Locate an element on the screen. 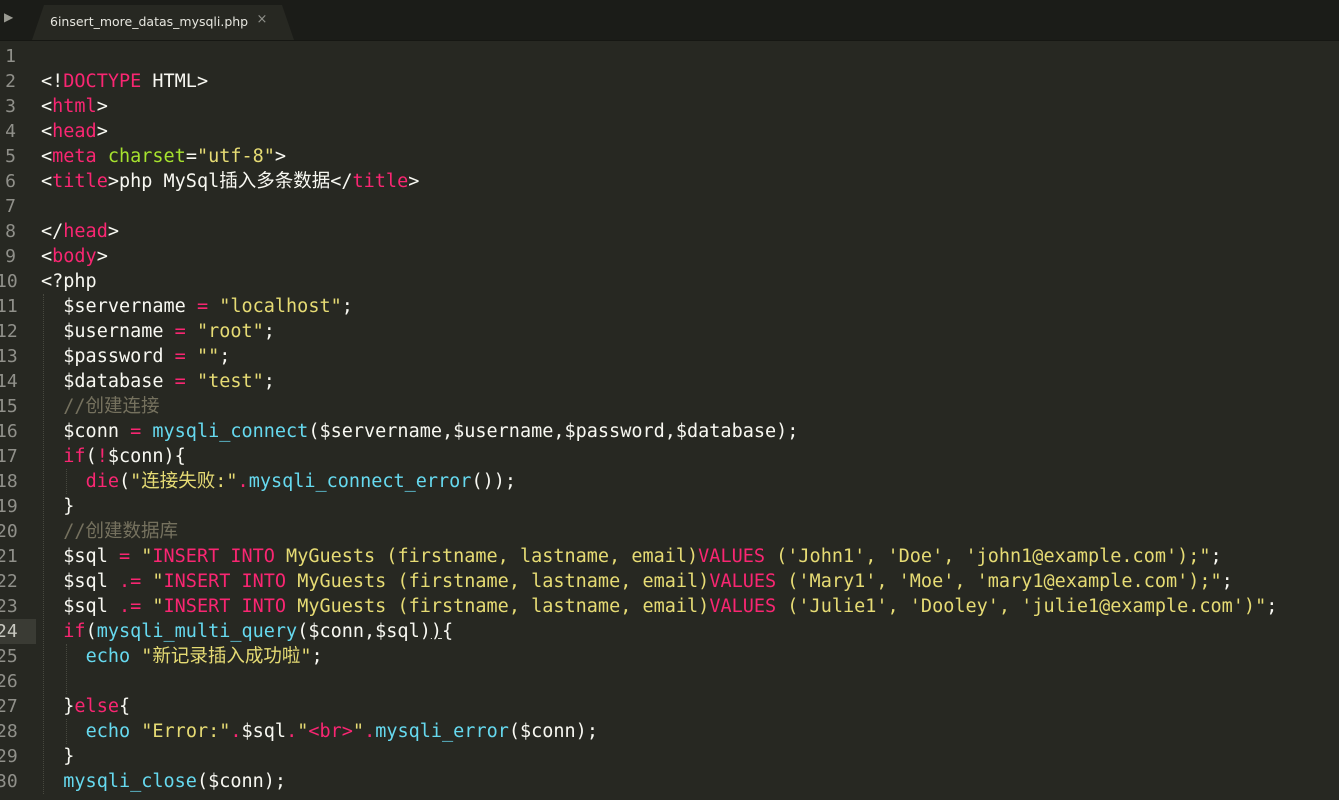 The height and width of the screenshot is (800, 1339). code-line: 2 <!DOCTYPE HTML> is located at coordinates (669, 81).